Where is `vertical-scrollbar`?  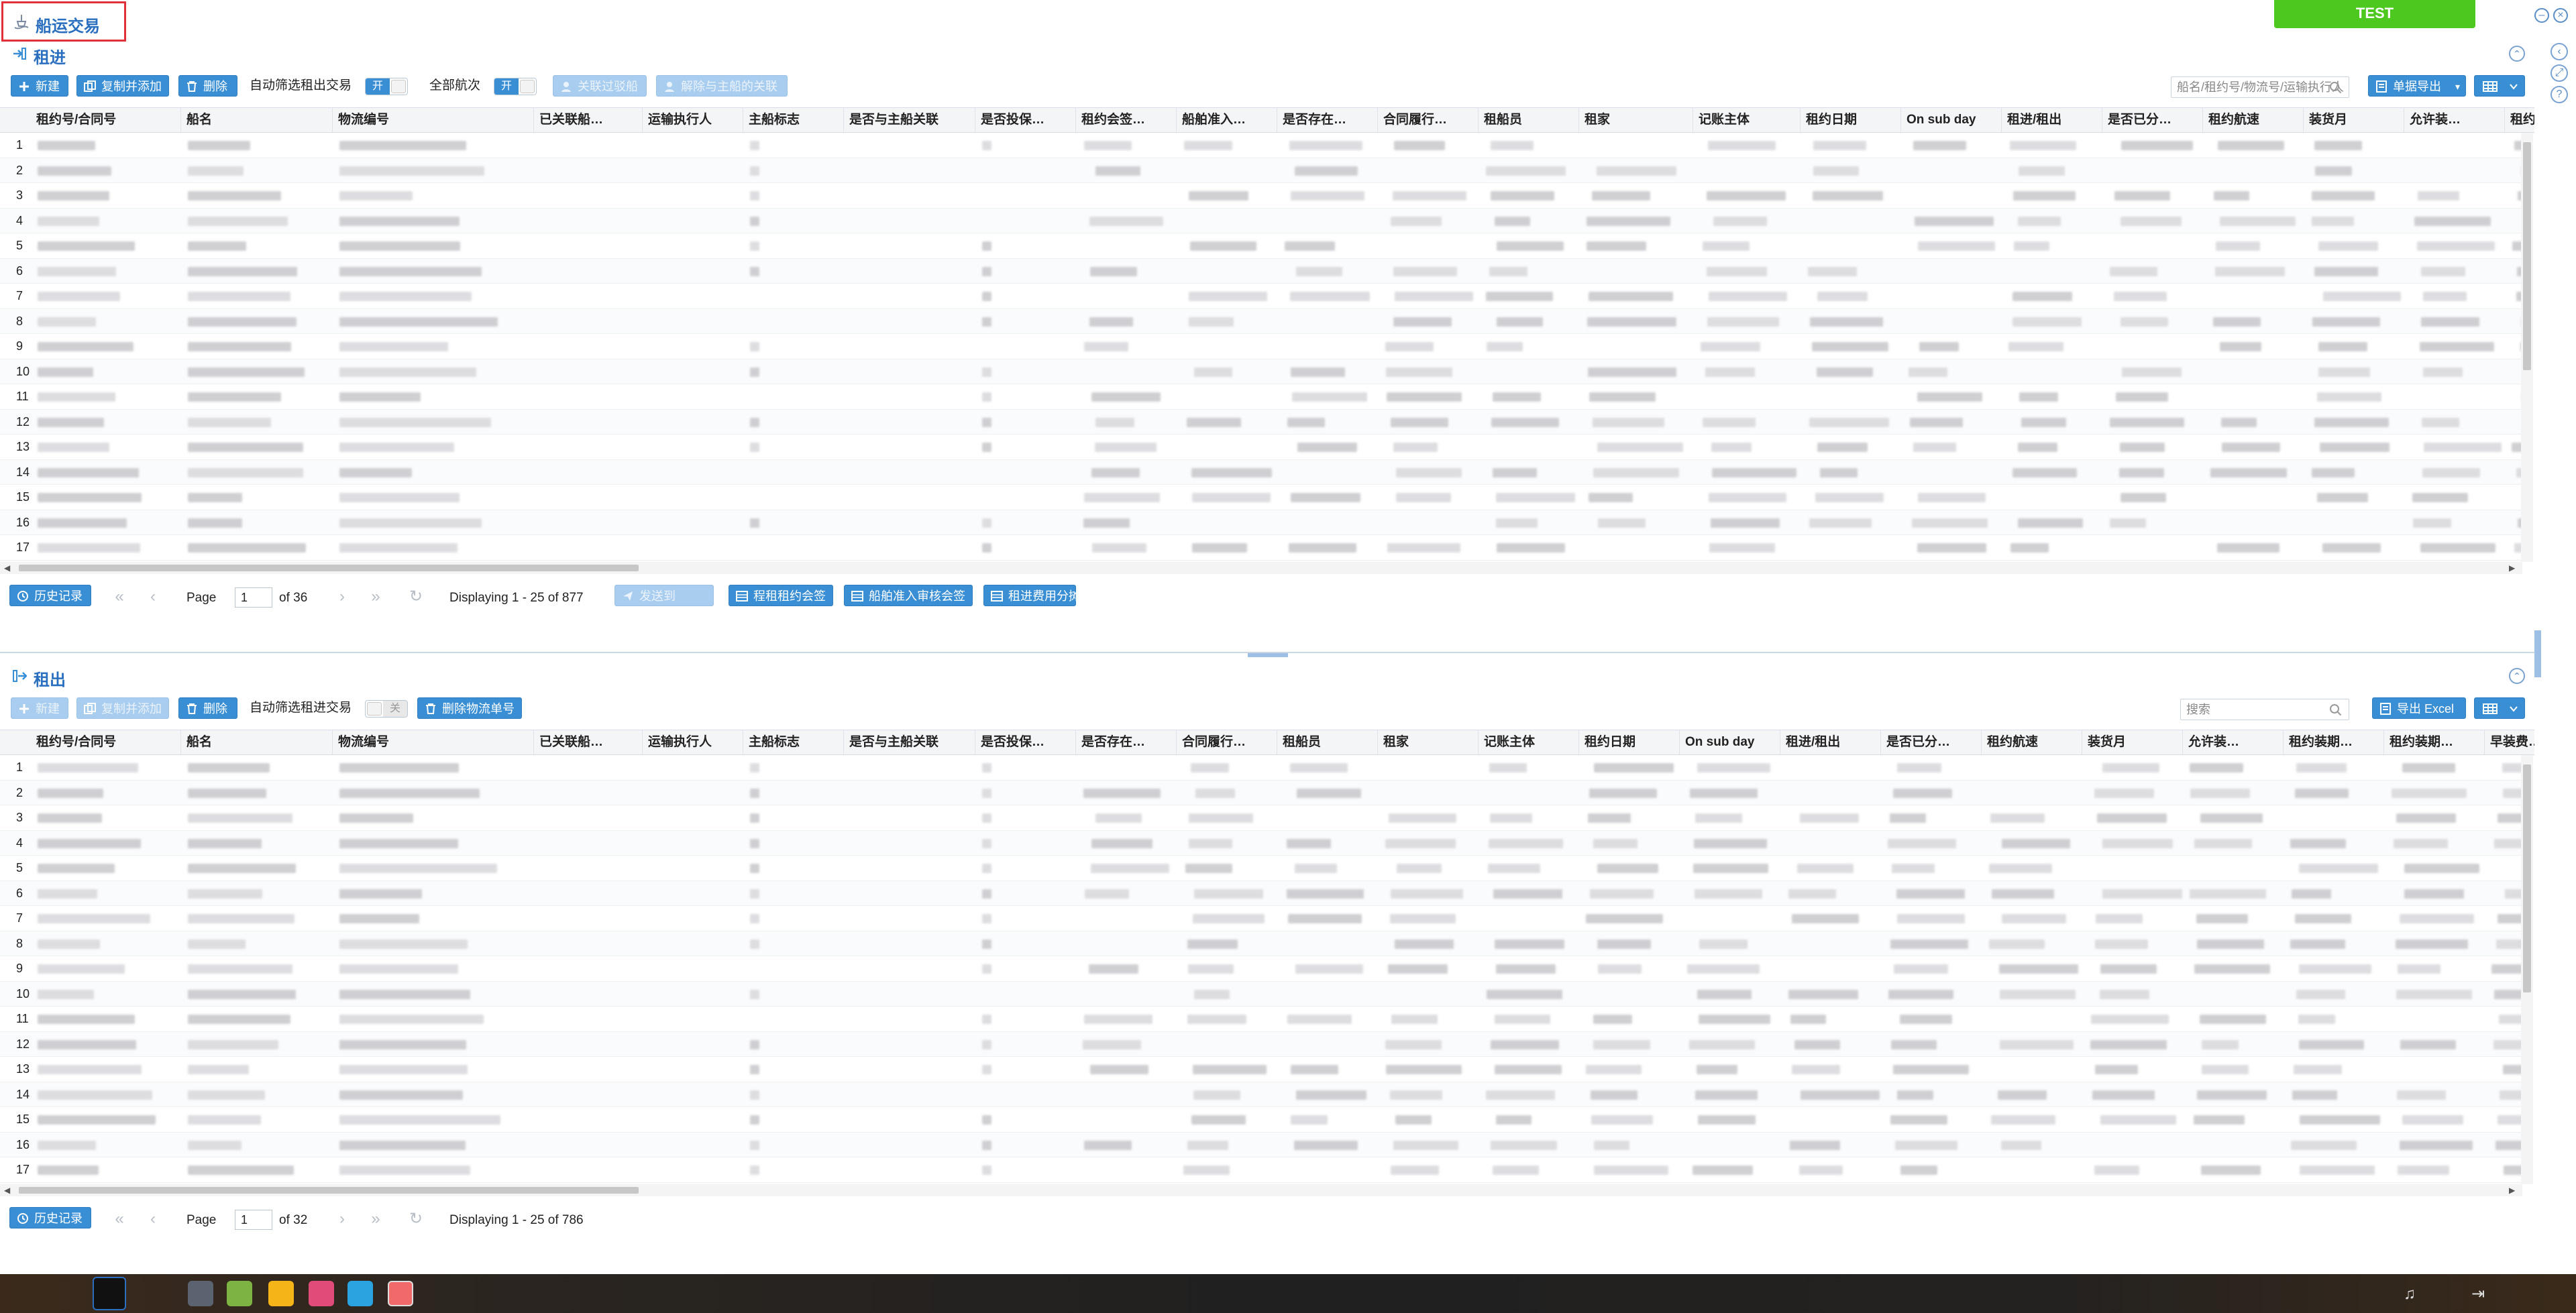
vertical-scrollbar is located at coordinates (2527, 347).